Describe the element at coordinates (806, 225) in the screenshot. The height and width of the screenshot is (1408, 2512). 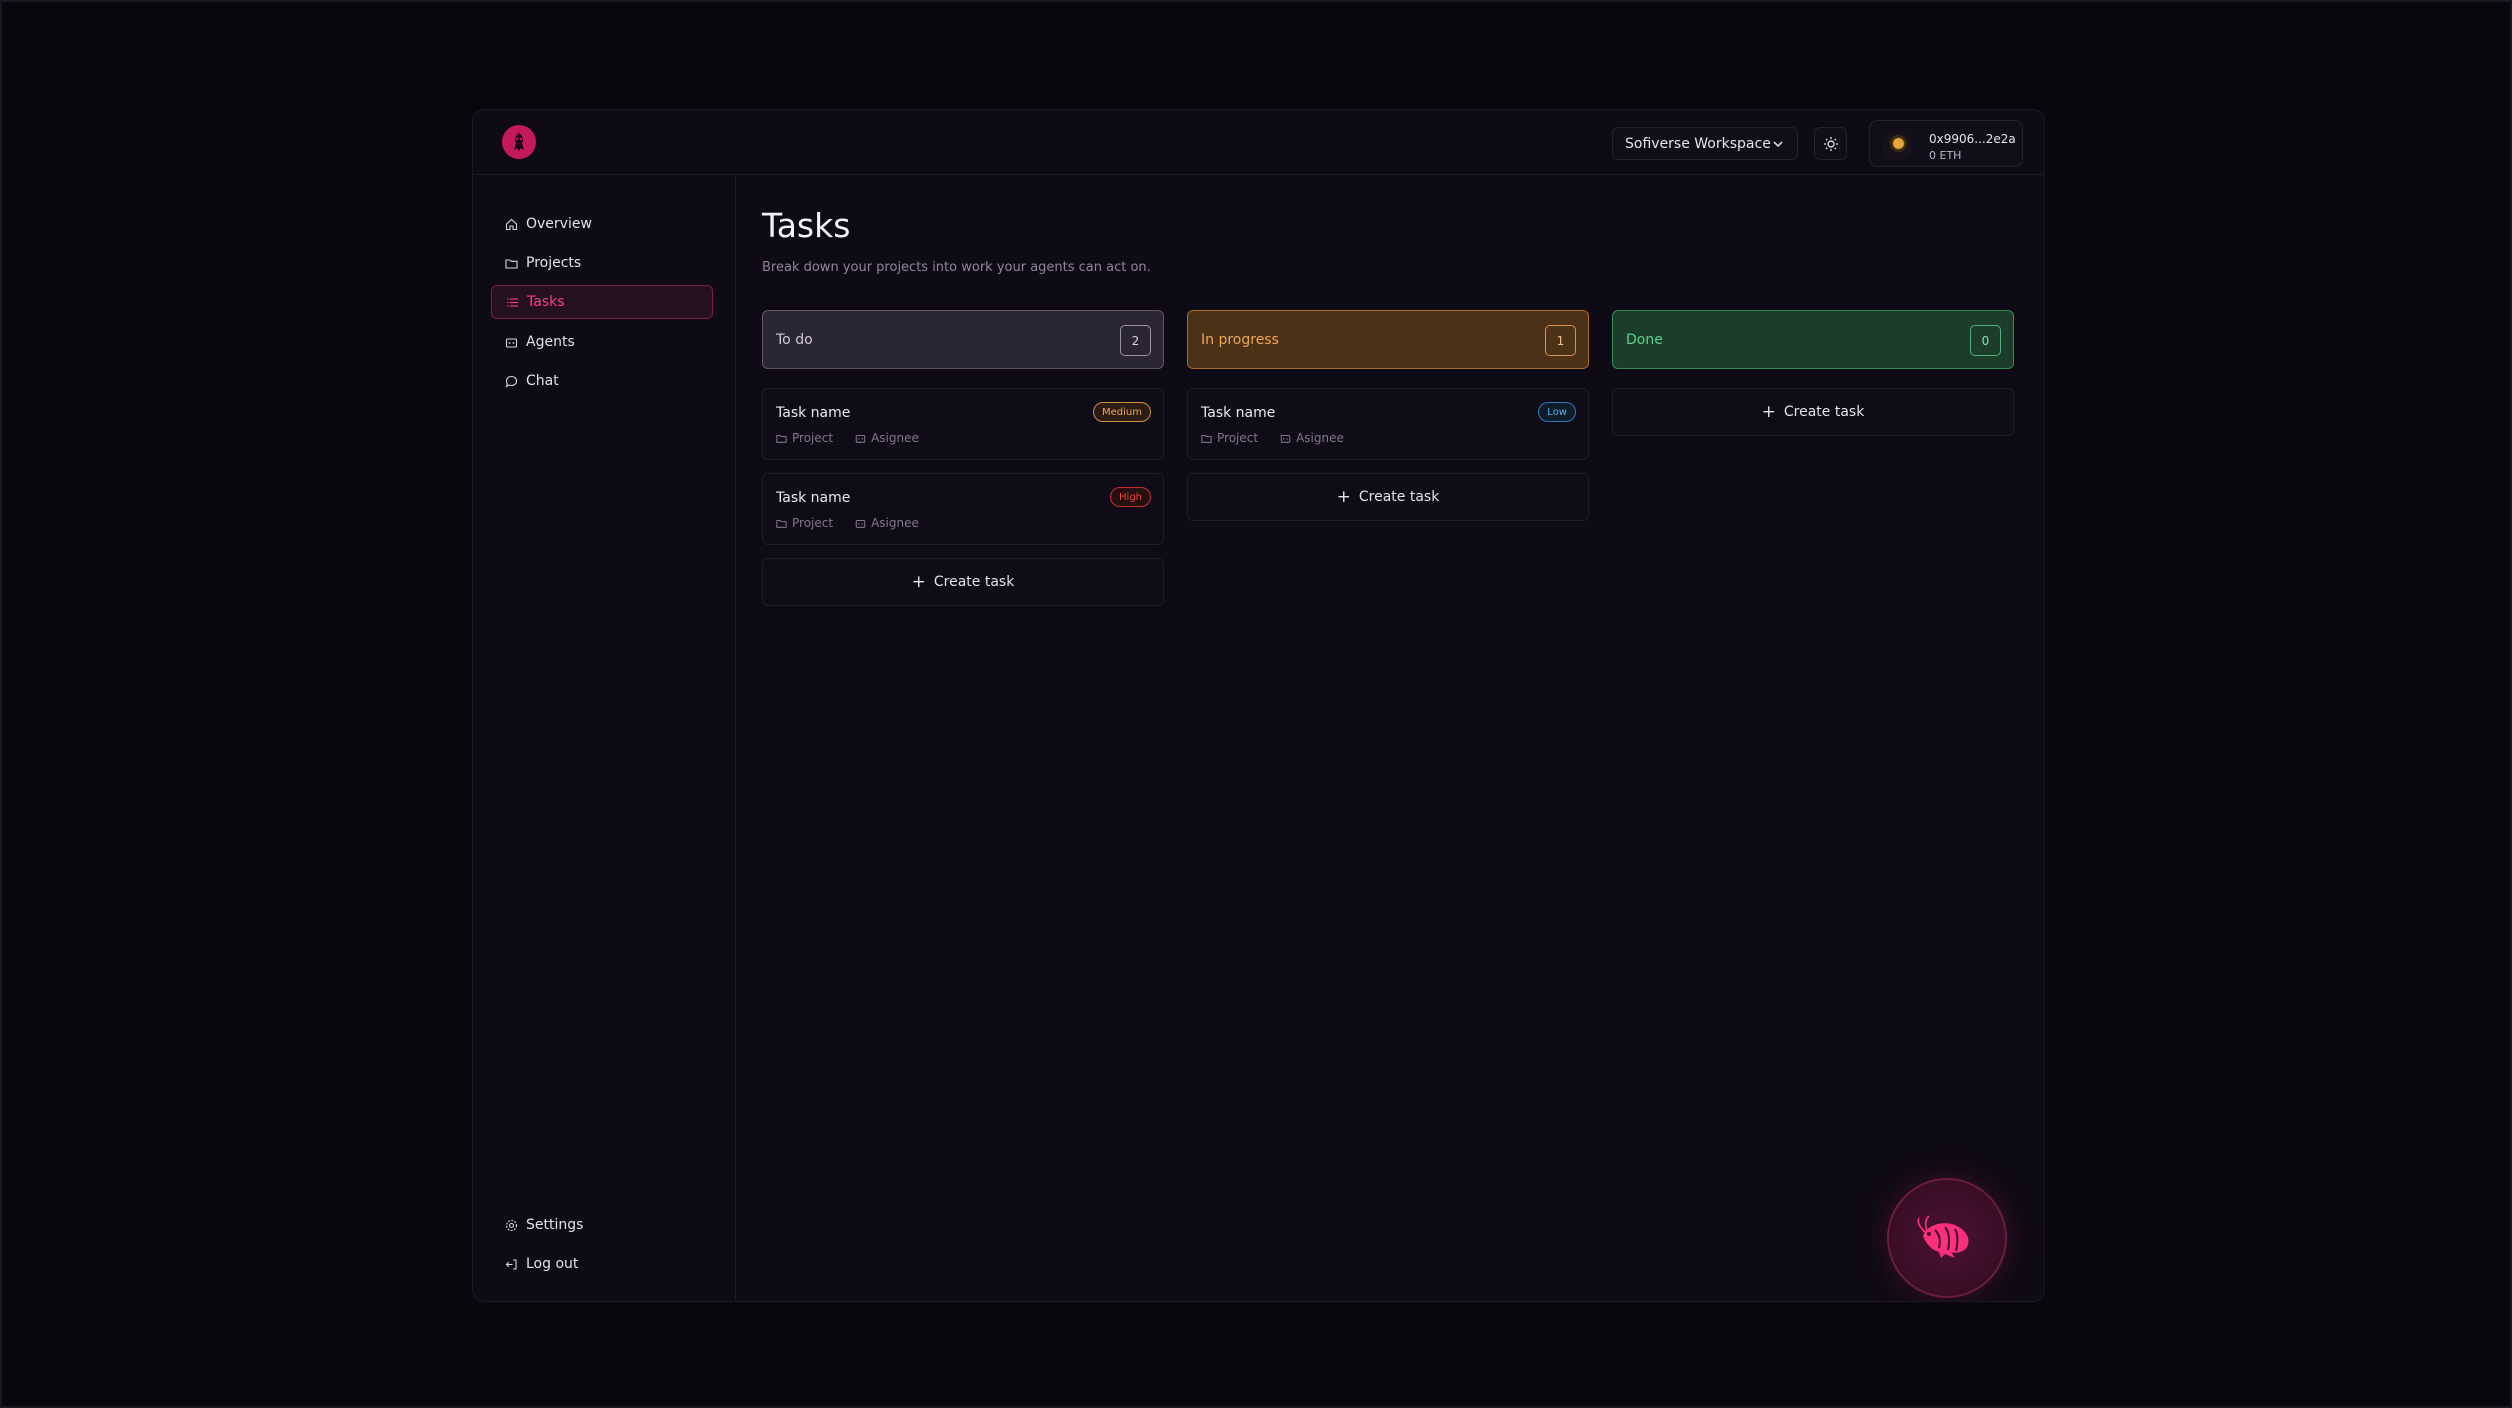
I see `page-title: Tasks` at that location.